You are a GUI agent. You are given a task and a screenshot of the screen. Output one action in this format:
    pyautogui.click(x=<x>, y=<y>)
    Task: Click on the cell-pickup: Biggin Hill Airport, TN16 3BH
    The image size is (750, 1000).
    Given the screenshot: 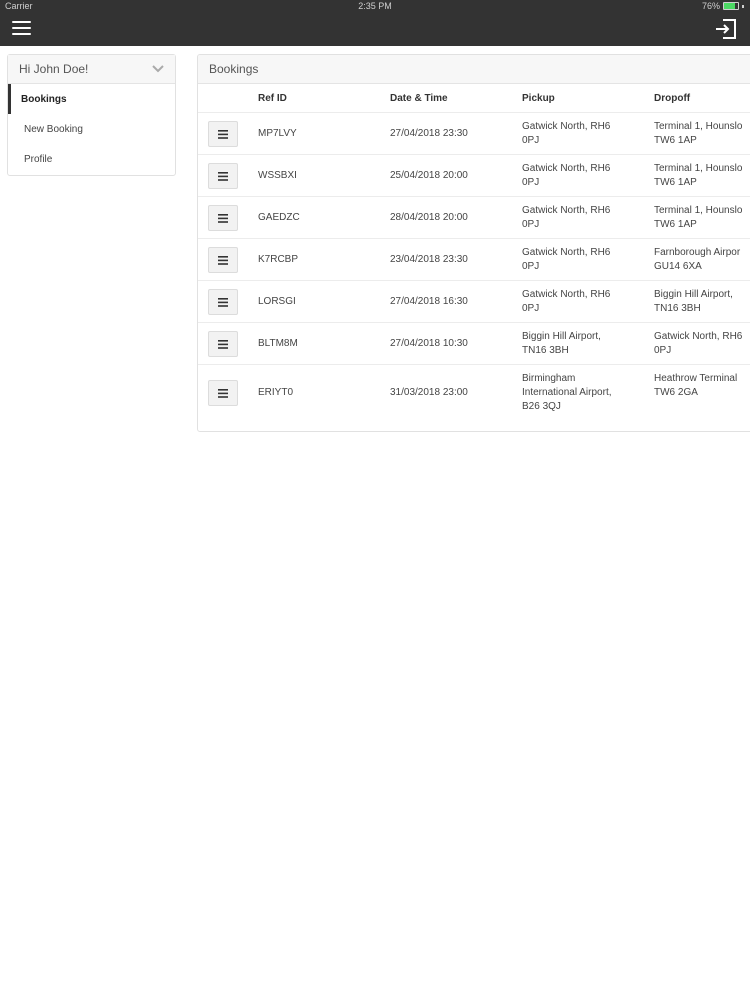 What is the action you would take?
    pyautogui.click(x=561, y=343)
    